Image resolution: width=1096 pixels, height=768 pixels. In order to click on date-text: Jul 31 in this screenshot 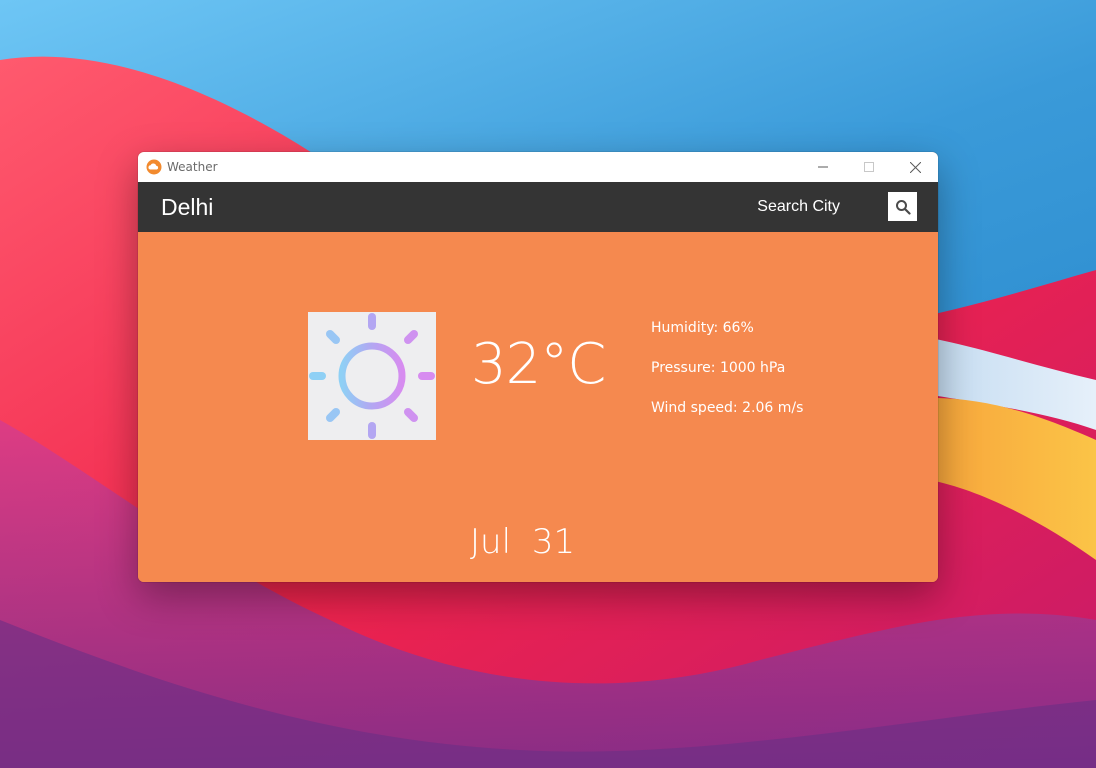, I will do `click(523, 542)`.